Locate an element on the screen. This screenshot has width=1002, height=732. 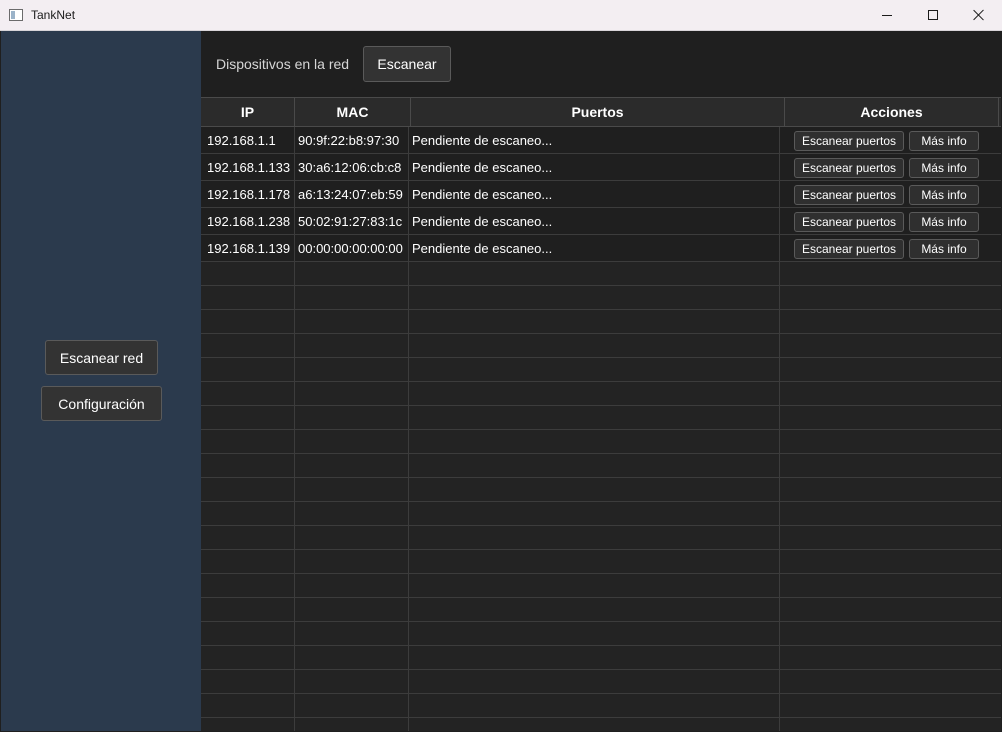
column-header-mac: MAC is located at coordinates (353, 112).